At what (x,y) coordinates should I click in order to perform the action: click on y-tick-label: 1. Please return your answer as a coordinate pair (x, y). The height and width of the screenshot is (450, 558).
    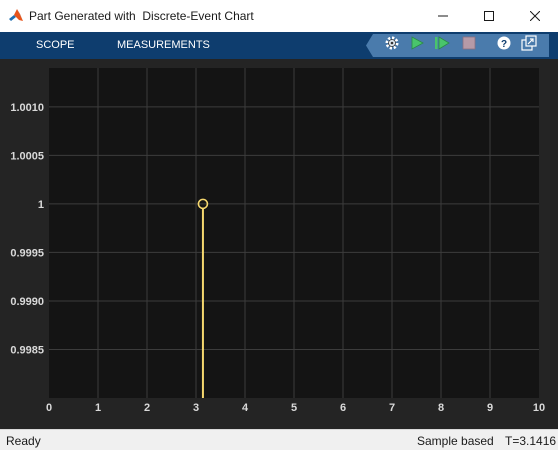
    Looking at the image, I should click on (41, 205).